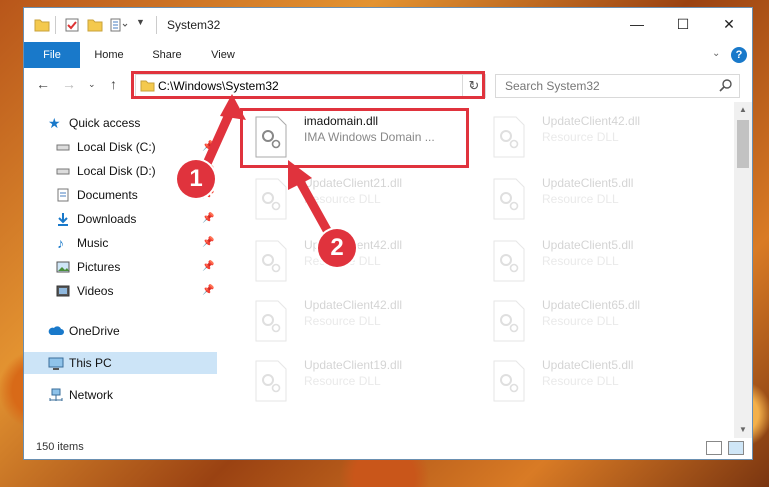  Describe the element at coordinates (266, 165) in the screenshot. I see `annotation-arrows` at that location.